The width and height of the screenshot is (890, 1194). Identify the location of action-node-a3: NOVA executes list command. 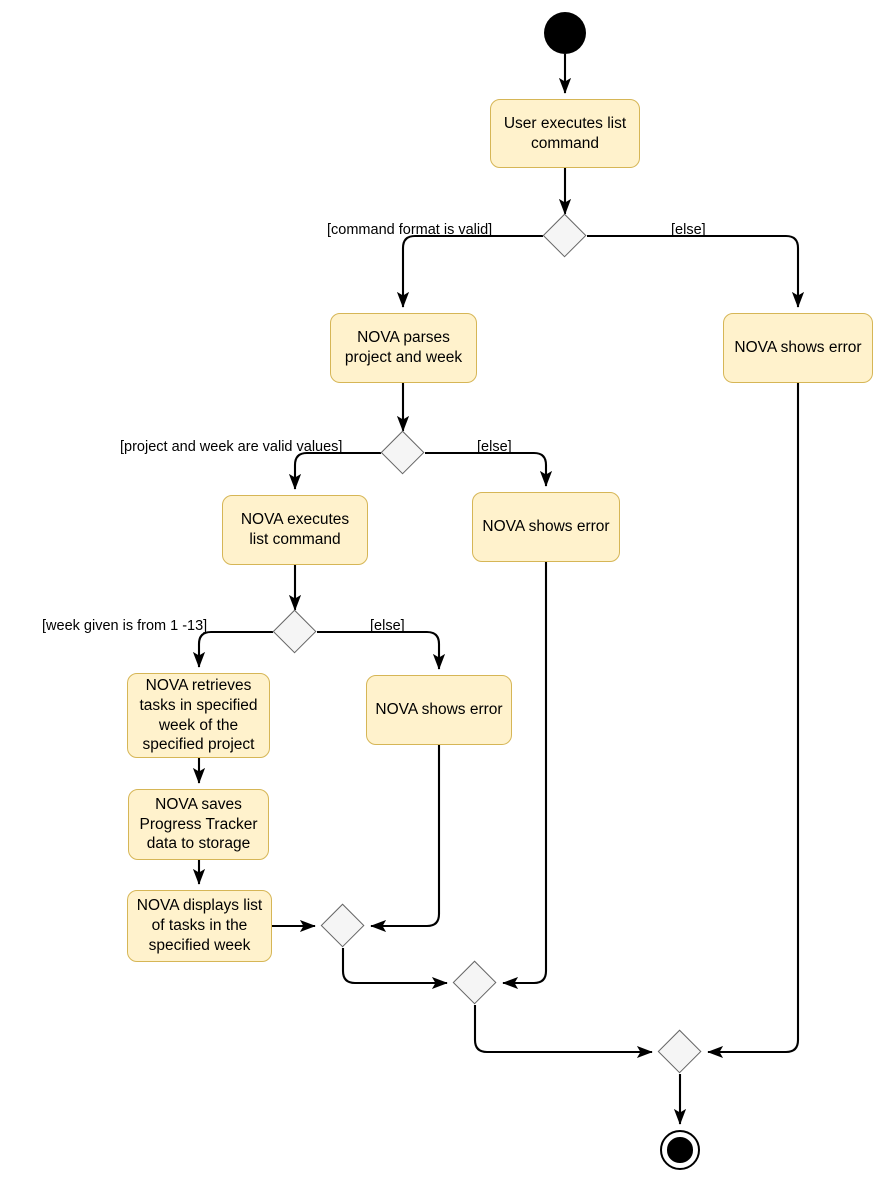
(295, 530).